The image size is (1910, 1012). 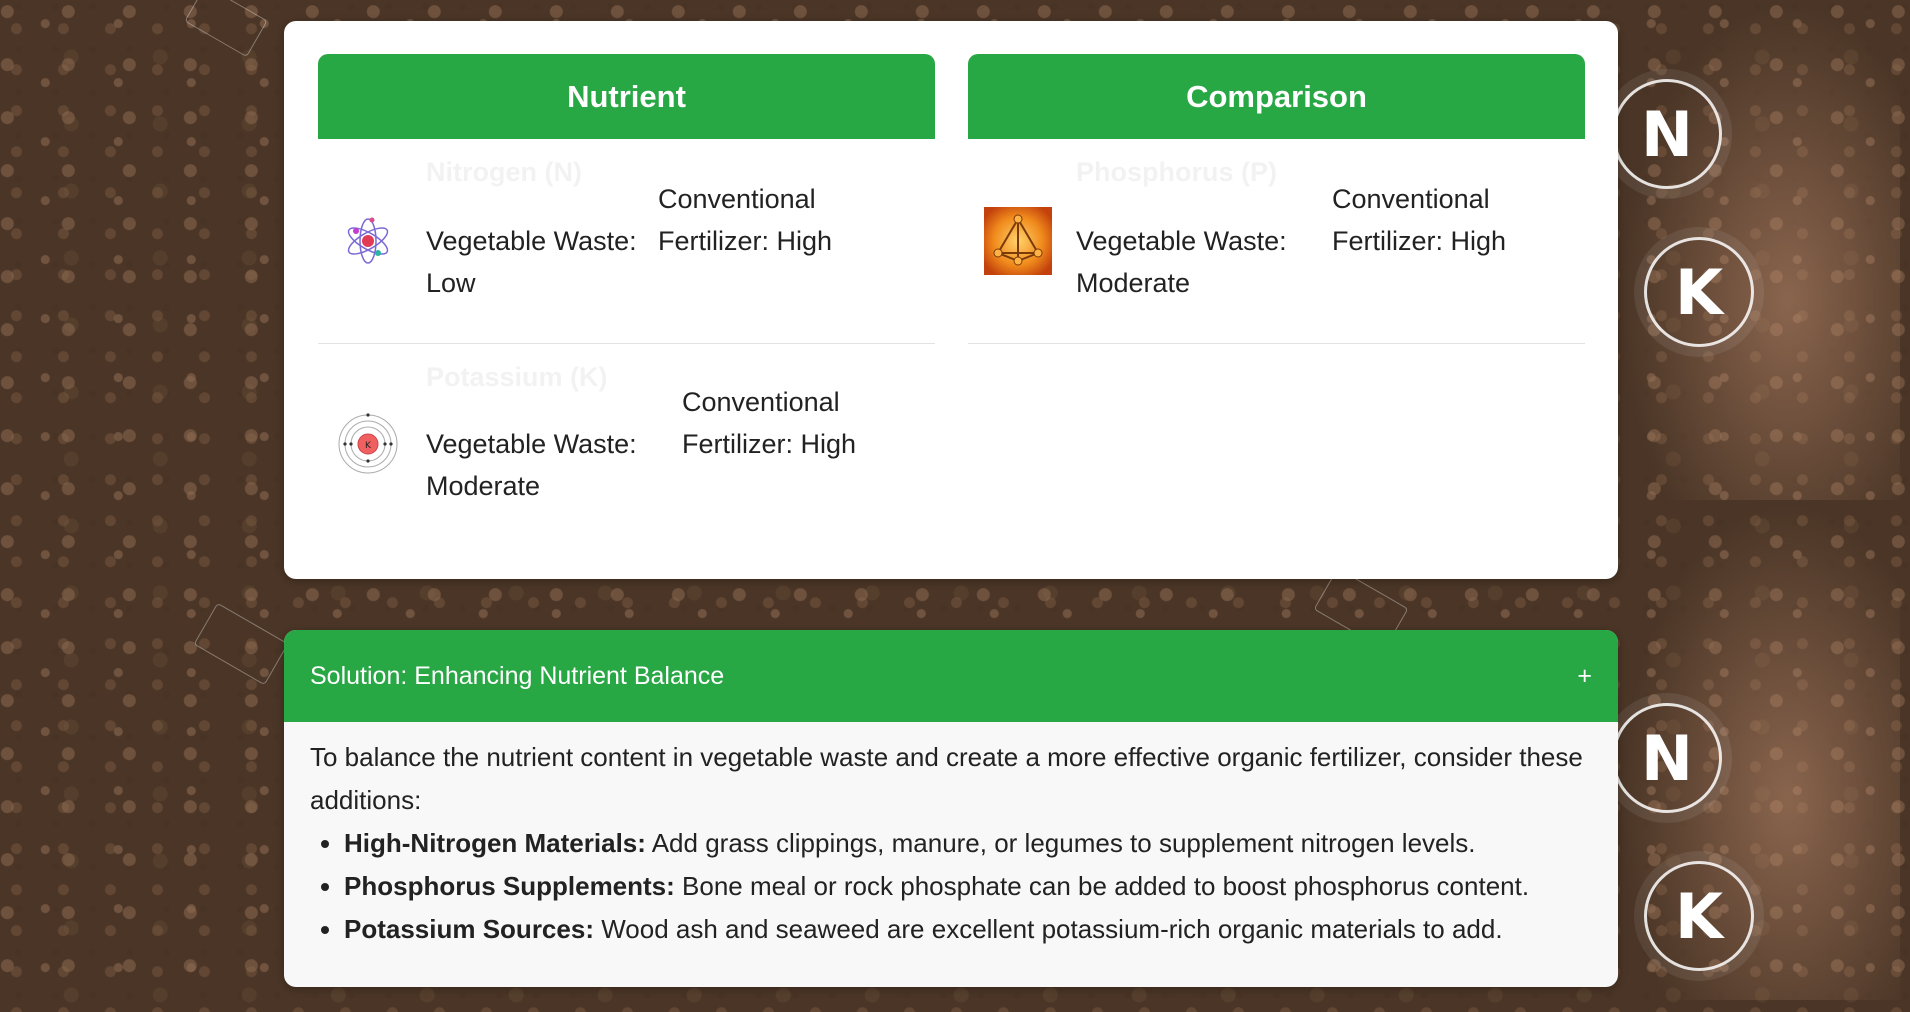 What do you see at coordinates (1584, 676) in the screenshot?
I see `expand-toggle-icon: +` at bounding box center [1584, 676].